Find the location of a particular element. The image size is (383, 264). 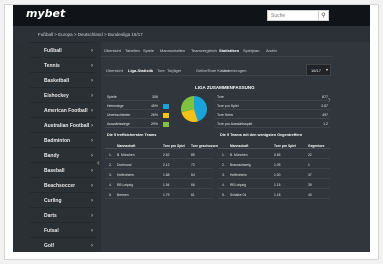

table-row: 3. Hoffenheim 1.88 64 is located at coordinates (159, 174).